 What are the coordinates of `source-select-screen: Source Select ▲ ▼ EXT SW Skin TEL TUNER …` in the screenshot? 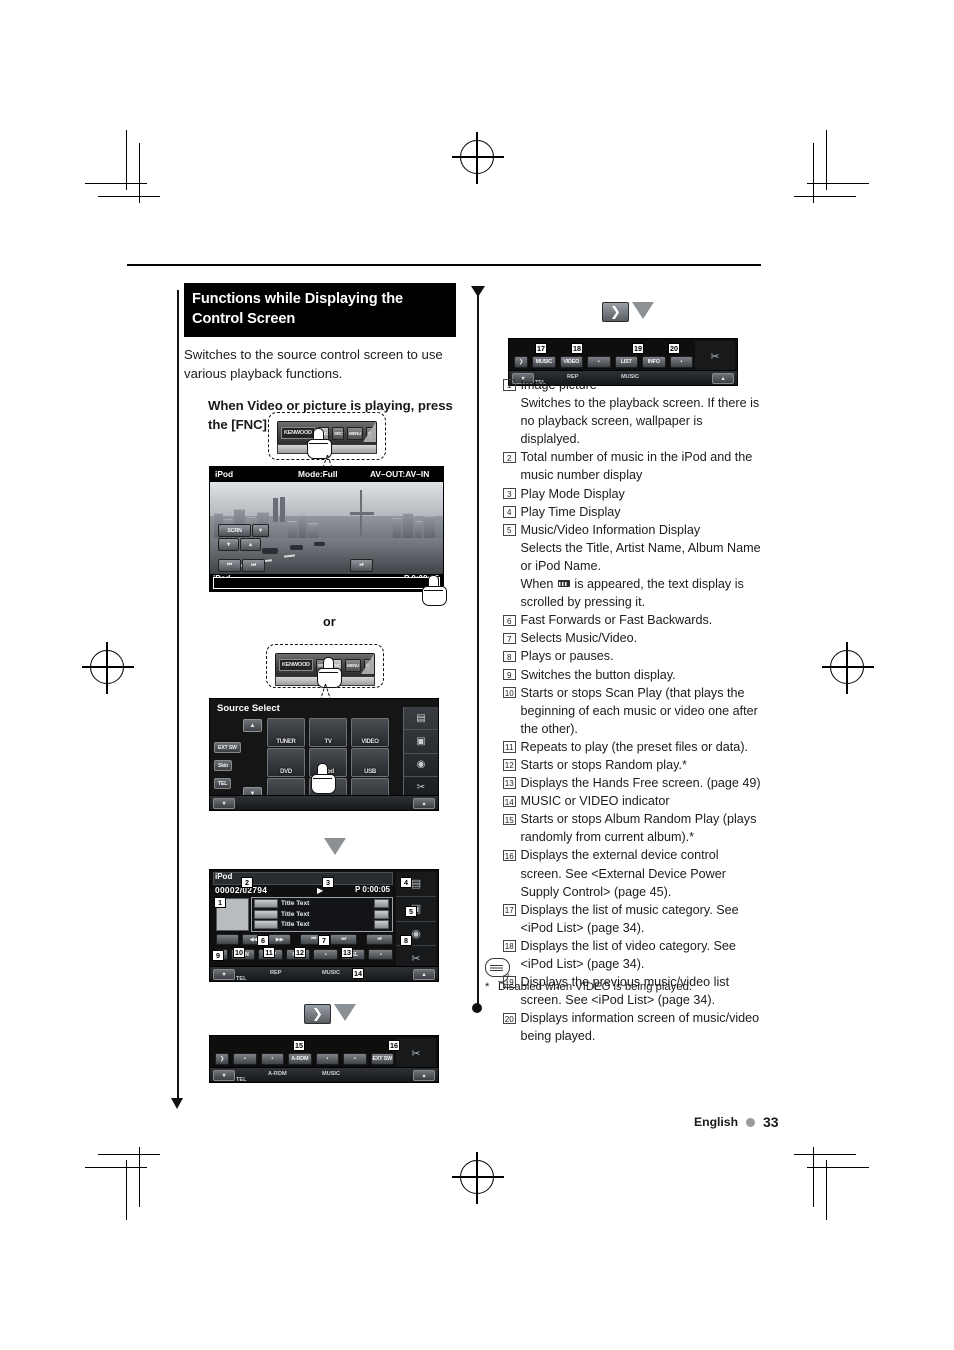 It's located at (324, 754).